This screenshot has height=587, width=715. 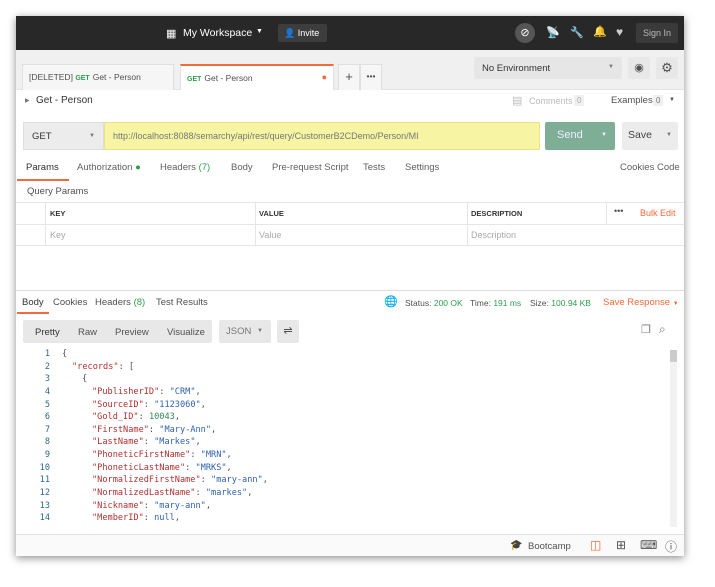 I want to click on tab-authorization: Authorization ●, so click(x=109, y=167).